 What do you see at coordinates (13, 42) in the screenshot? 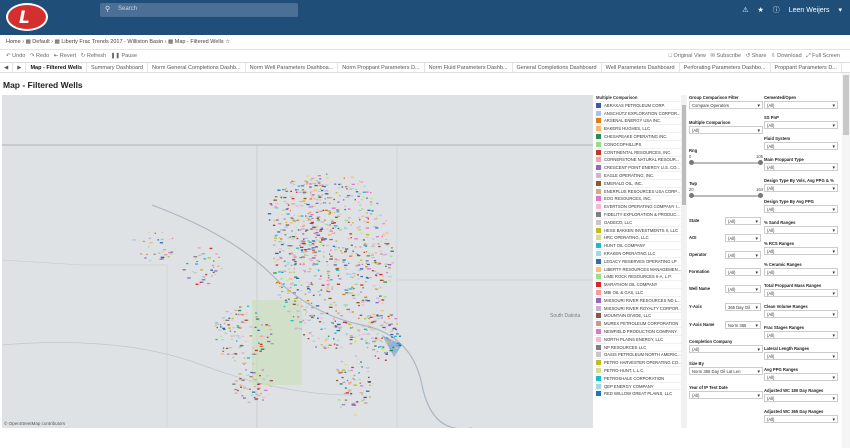
I see `breadcrumb-home: Home` at bounding box center [13, 42].